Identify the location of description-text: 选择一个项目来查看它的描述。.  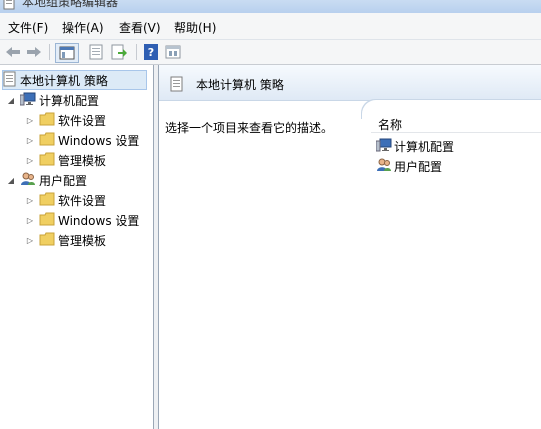
(249, 128).